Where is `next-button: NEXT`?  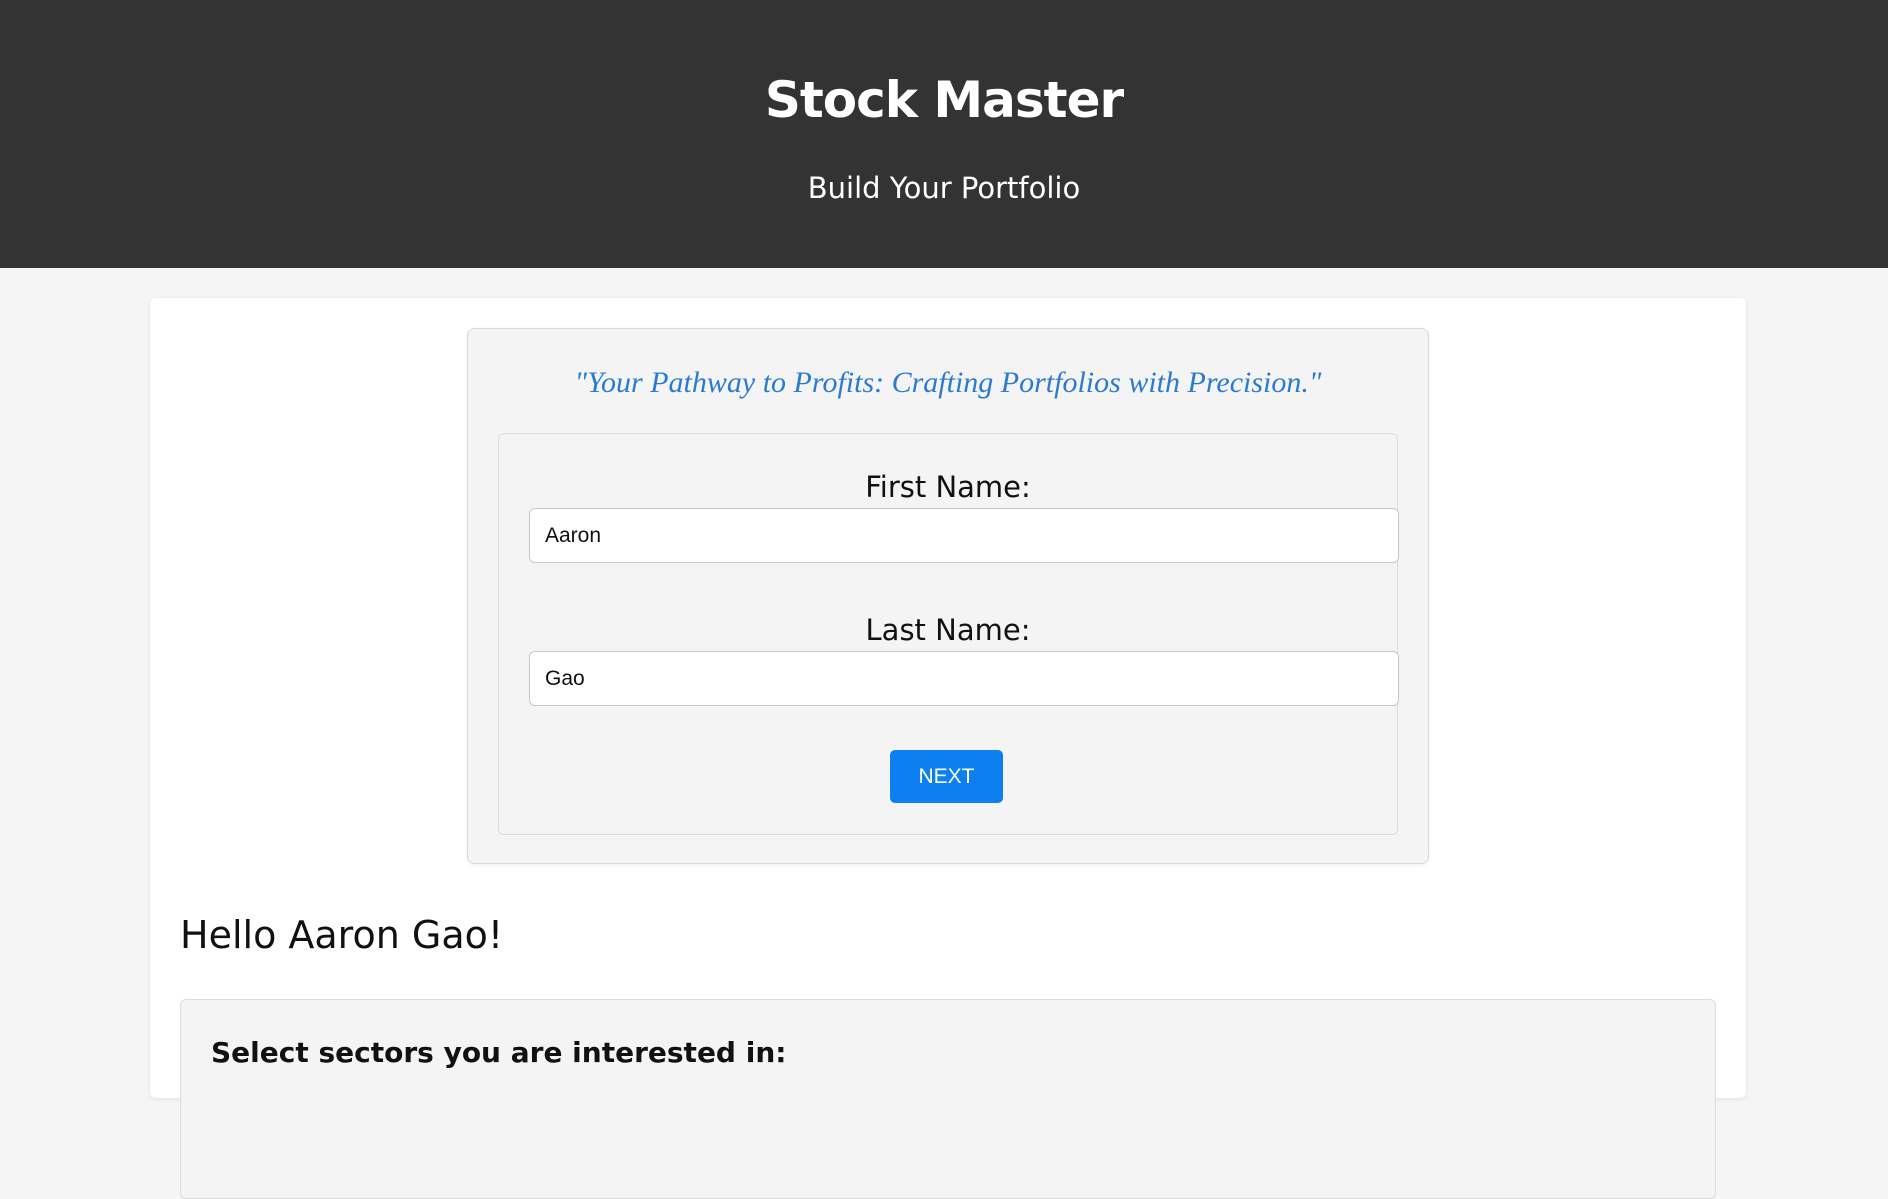
next-button: NEXT is located at coordinates (946, 776).